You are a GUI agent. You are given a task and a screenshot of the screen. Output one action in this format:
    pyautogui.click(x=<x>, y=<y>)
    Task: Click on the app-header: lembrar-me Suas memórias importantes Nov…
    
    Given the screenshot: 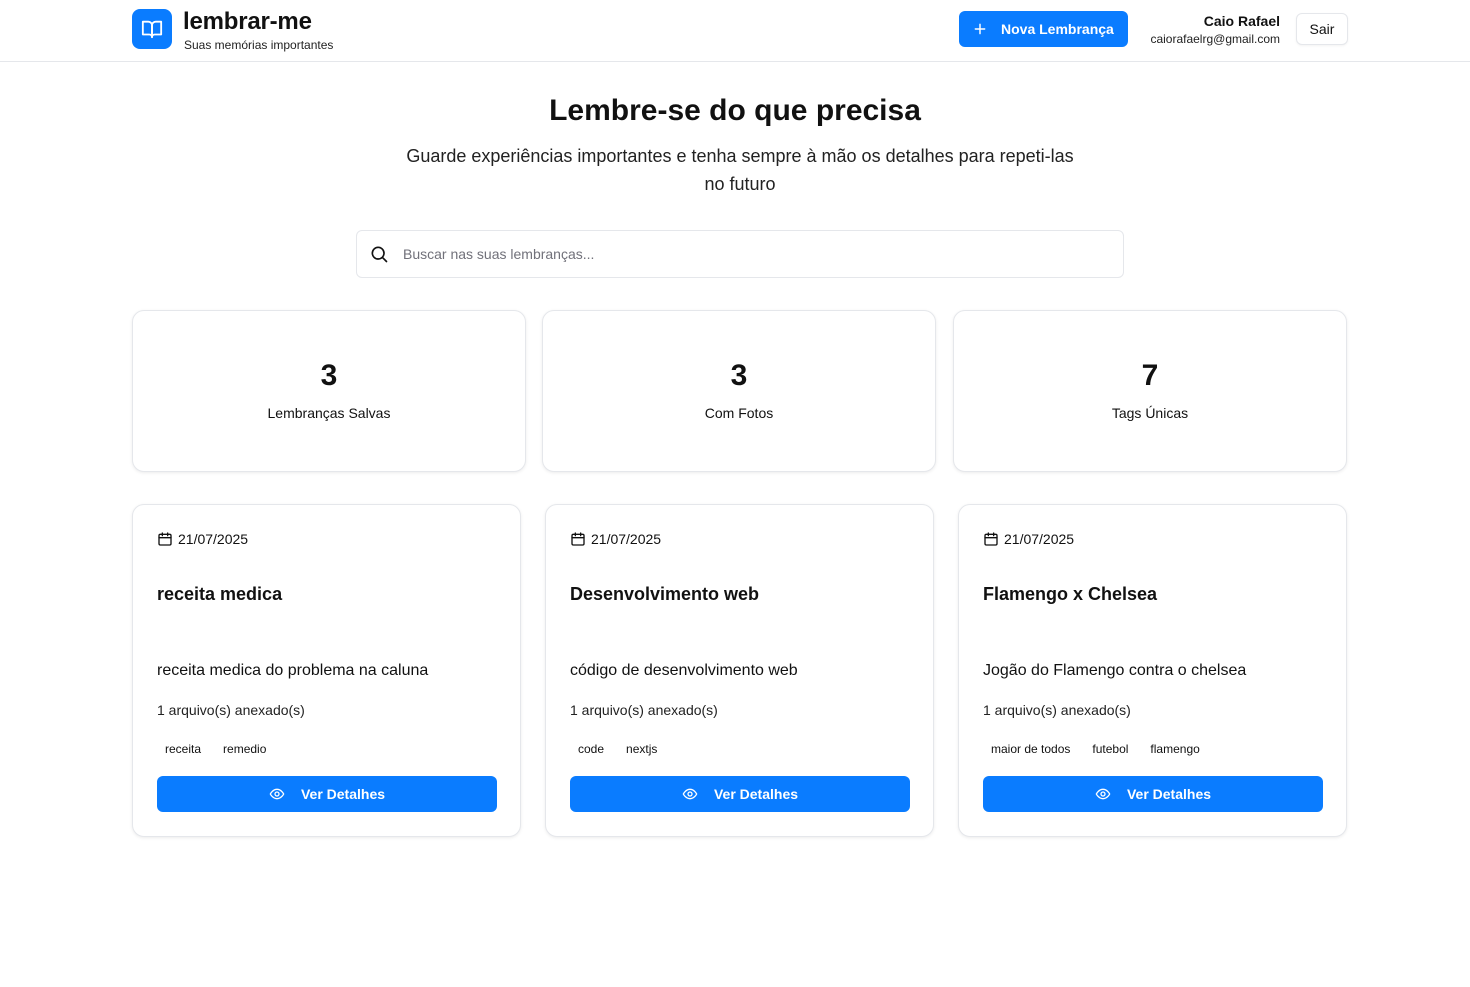 What is the action you would take?
    pyautogui.click(x=735, y=31)
    